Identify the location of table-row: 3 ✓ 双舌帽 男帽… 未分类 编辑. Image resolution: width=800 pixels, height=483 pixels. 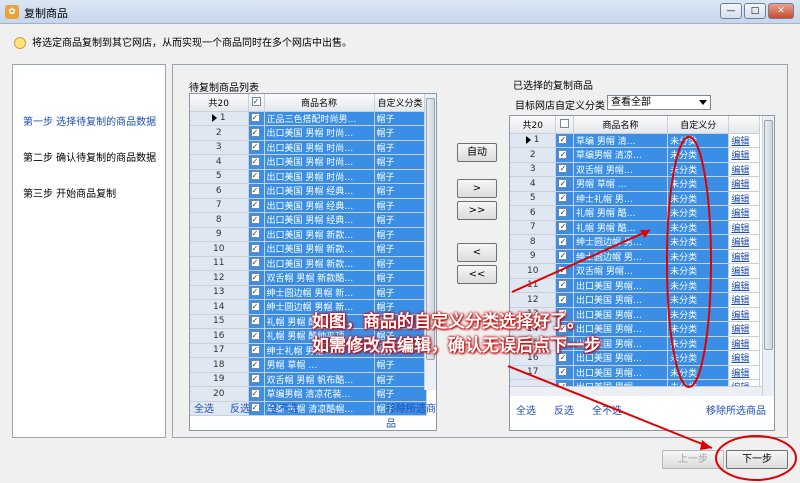
(635, 169).